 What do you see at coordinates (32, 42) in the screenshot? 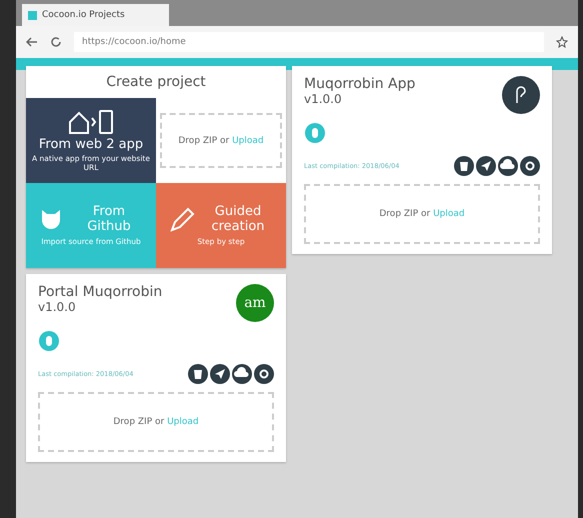
I see `back-icon` at bounding box center [32, 42].